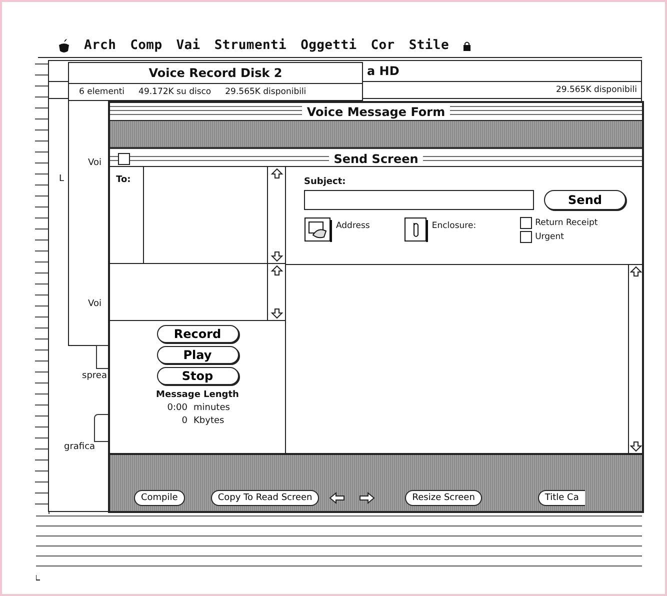 This screenshot has height=596, width=667. I want to click on length-unit: minutes, so click(212, 408).